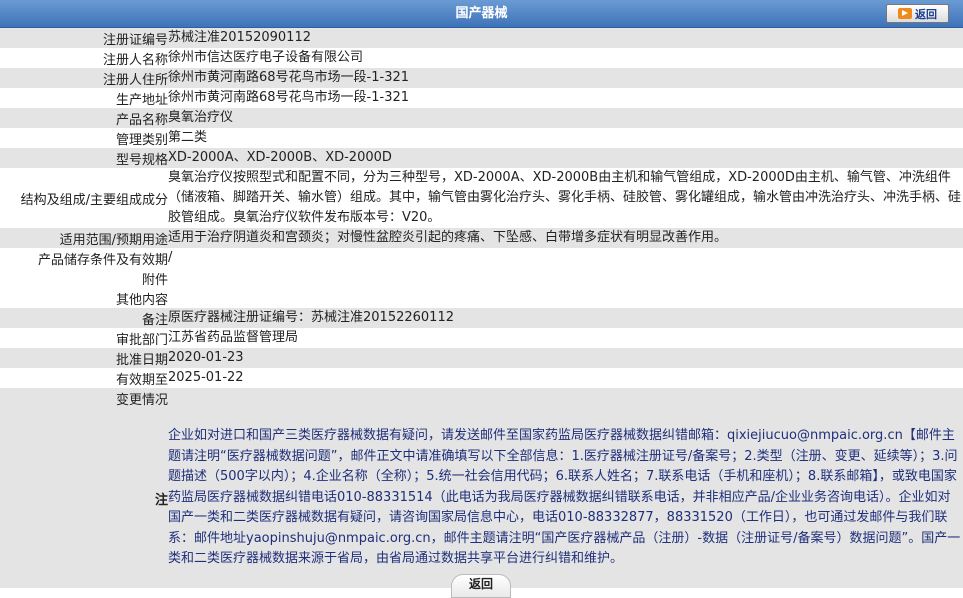  What do you see at coordinates (565, 258) in the screenshot?
I see `field-value: /` at bounding box center [565, 258].